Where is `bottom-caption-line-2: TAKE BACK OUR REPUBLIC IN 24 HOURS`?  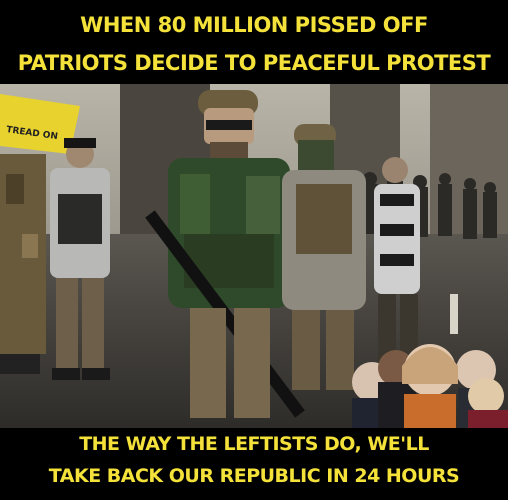
bottom-caption-line-2: TAKE BACK OUR REPUBLIC IN 24 HOURS is located at coordinates (254, 476).